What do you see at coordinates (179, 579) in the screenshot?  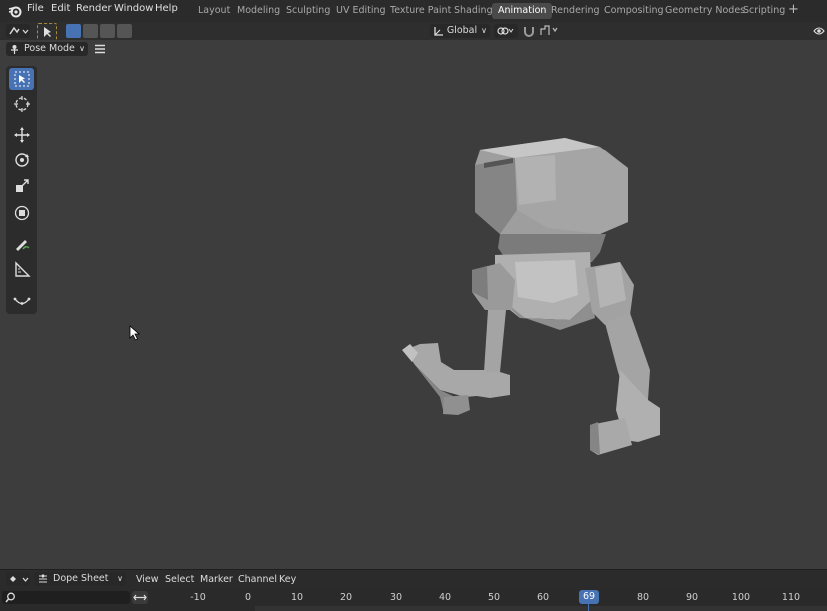 I see `dope-menu-select: Select` at bounding box center [179, 579].